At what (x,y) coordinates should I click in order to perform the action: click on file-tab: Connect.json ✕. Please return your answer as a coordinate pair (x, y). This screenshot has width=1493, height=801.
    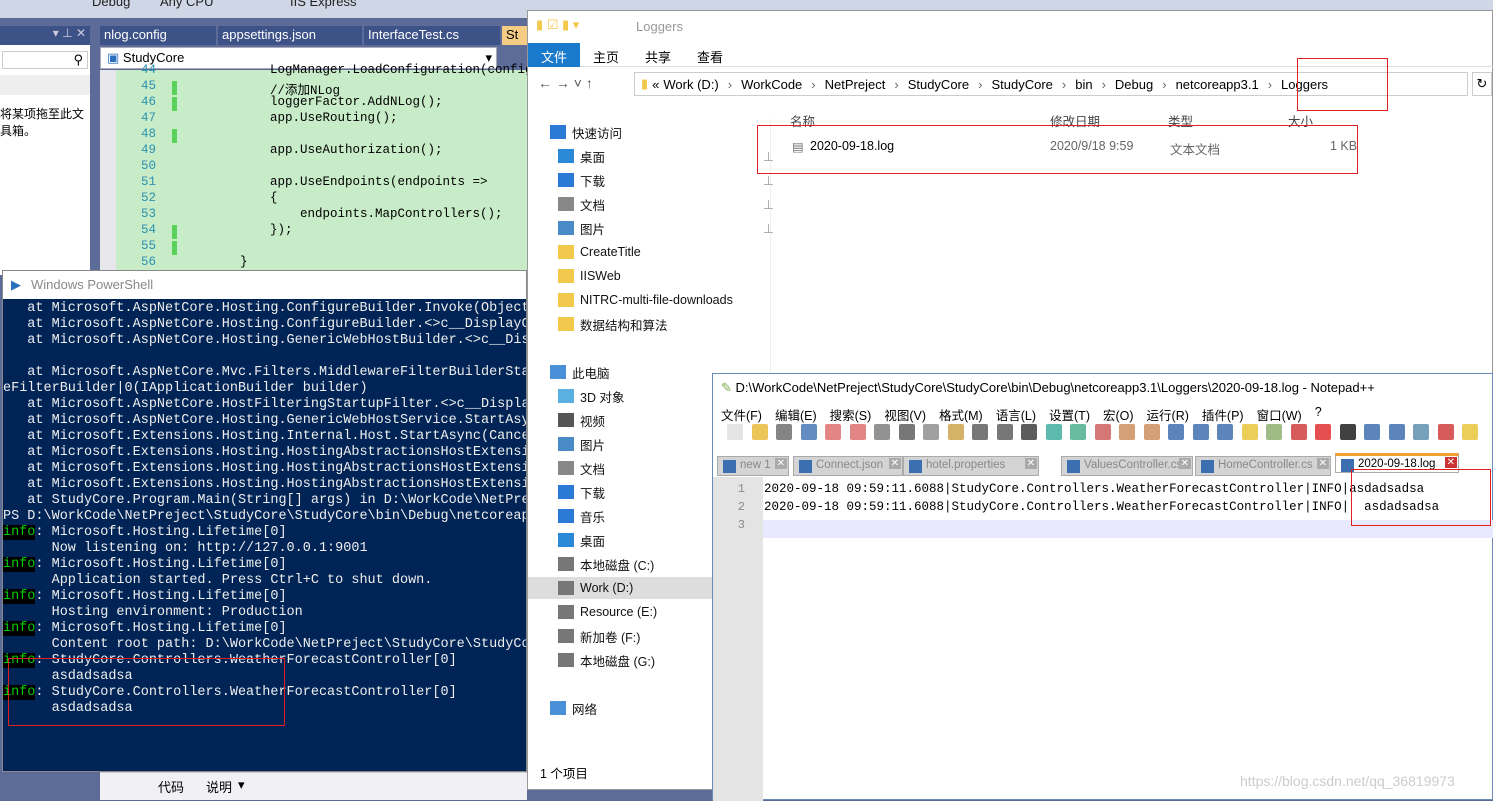
    Looking at the image, I should click on (848, 466).